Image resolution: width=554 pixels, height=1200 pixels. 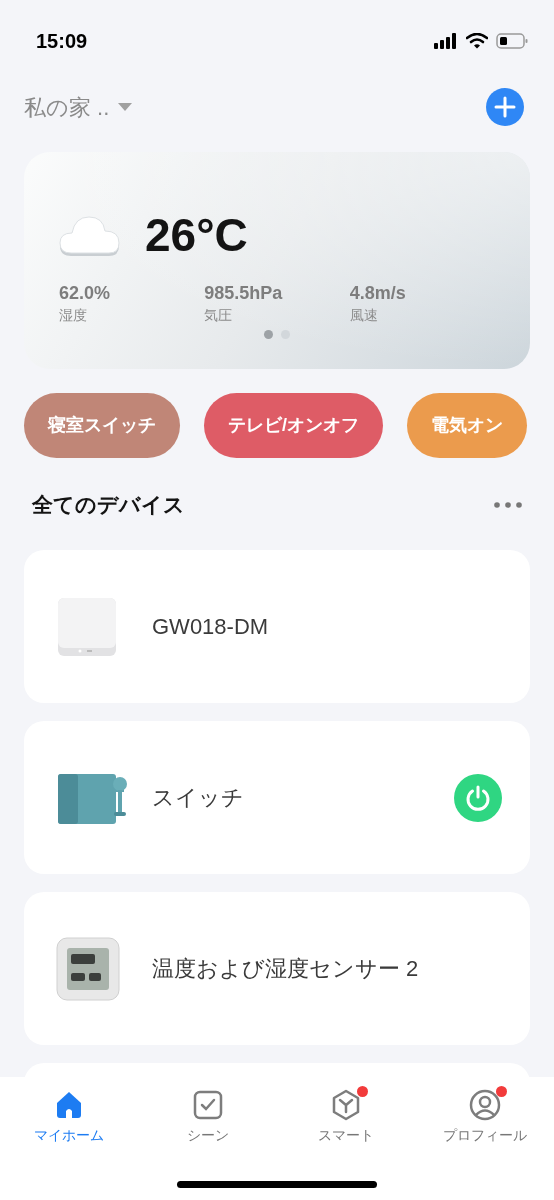 I want to click on stat-value: 985.5hPa, so click(x=244, y=293).